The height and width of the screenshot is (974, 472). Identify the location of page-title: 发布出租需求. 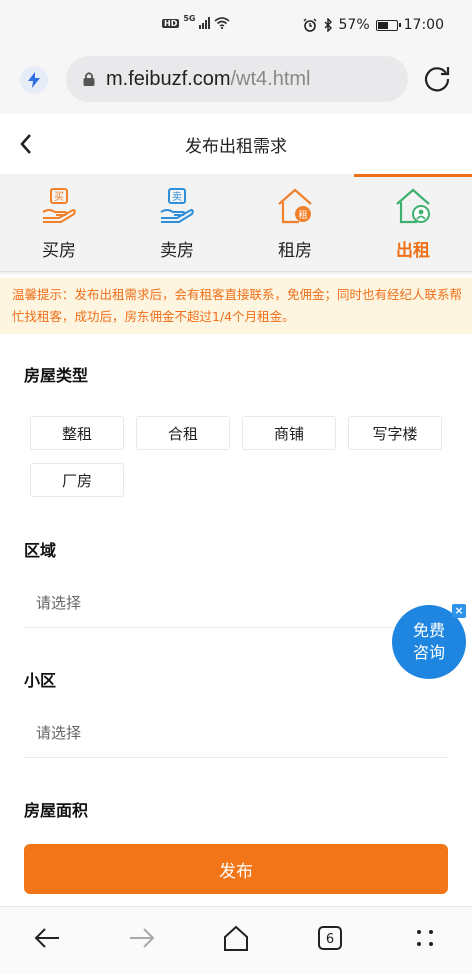
(236, 147).